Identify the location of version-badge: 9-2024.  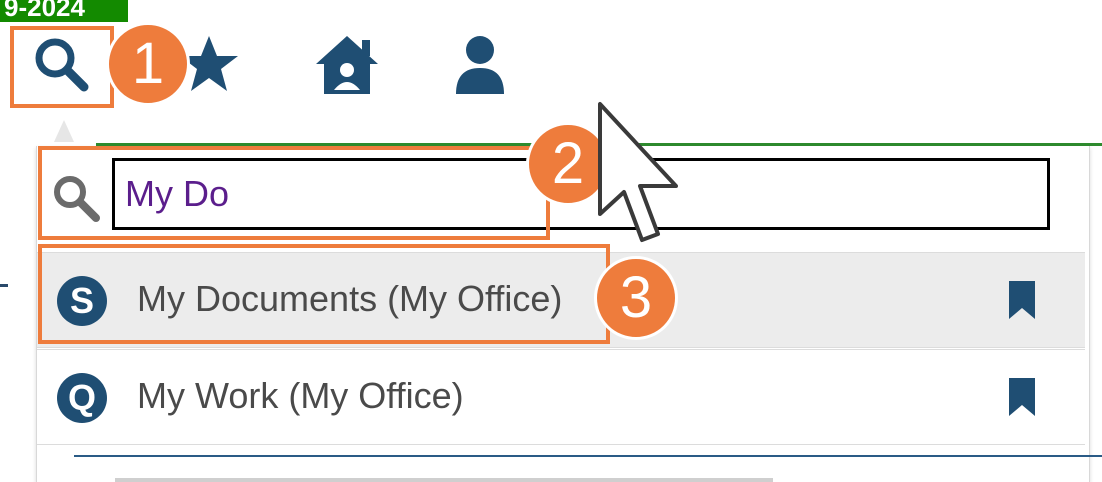
(64, 11).